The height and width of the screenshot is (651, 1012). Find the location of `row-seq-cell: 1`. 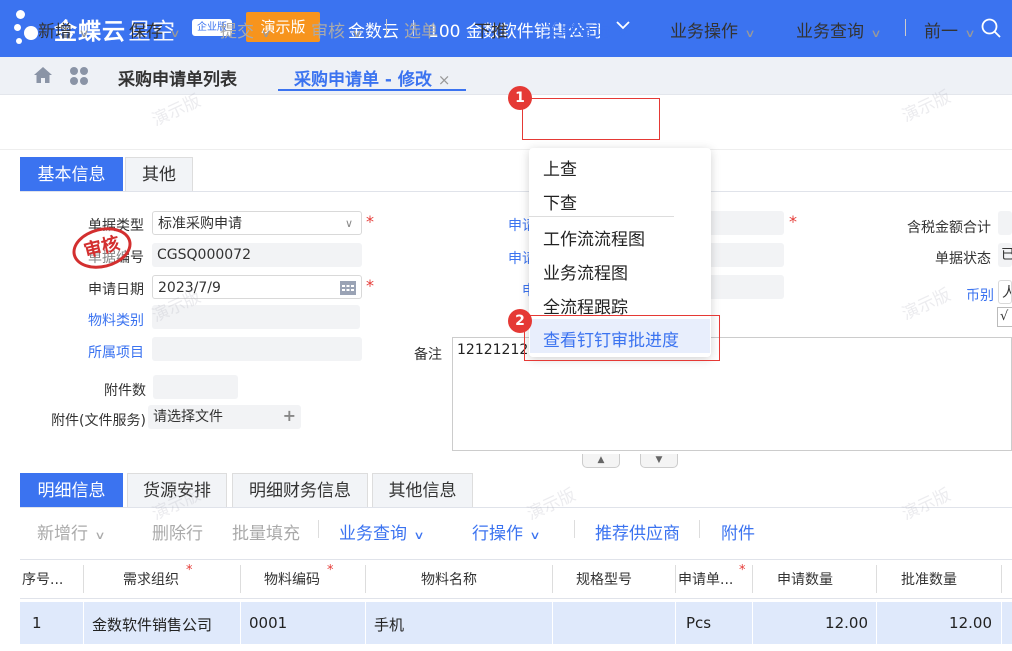

row-seq-cell: 1 is located at coordinates (37, 623).